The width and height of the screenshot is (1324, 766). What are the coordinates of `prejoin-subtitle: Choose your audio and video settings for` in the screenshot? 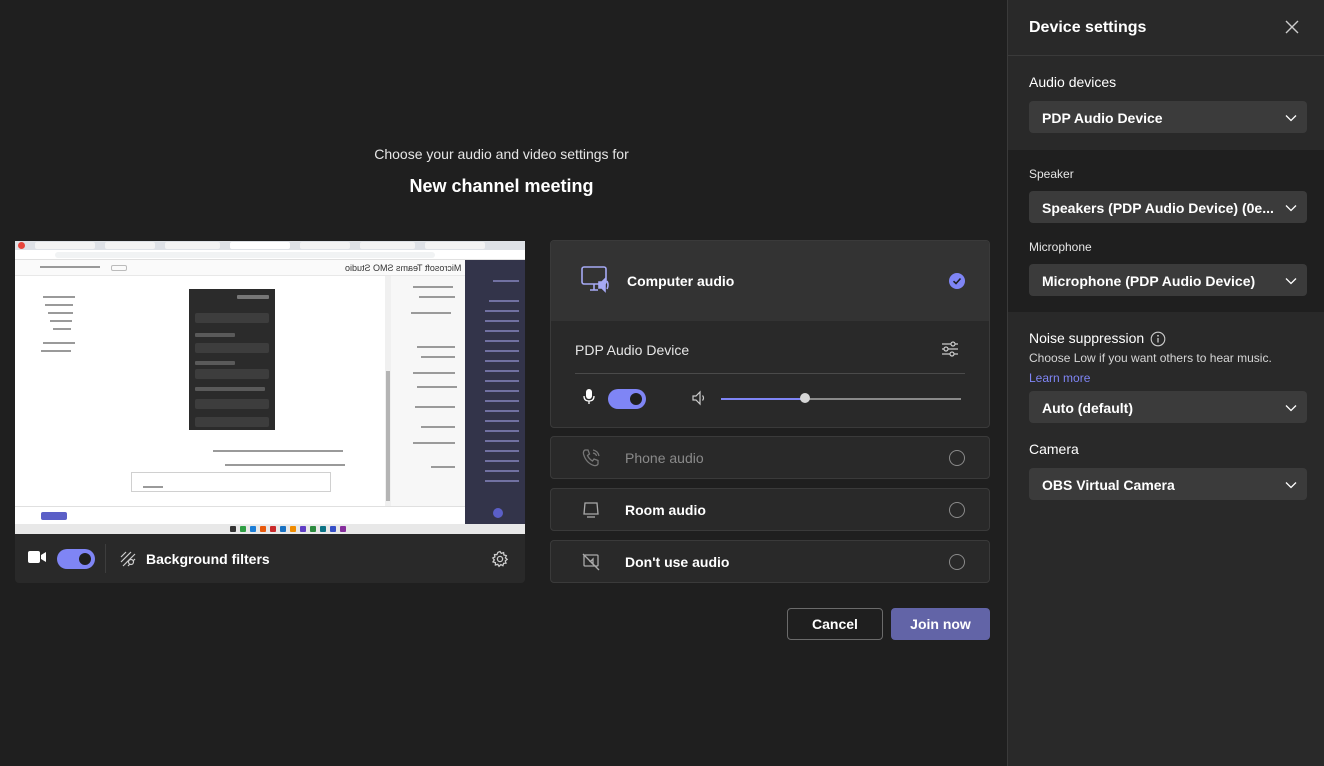 It's located at (501, 154).